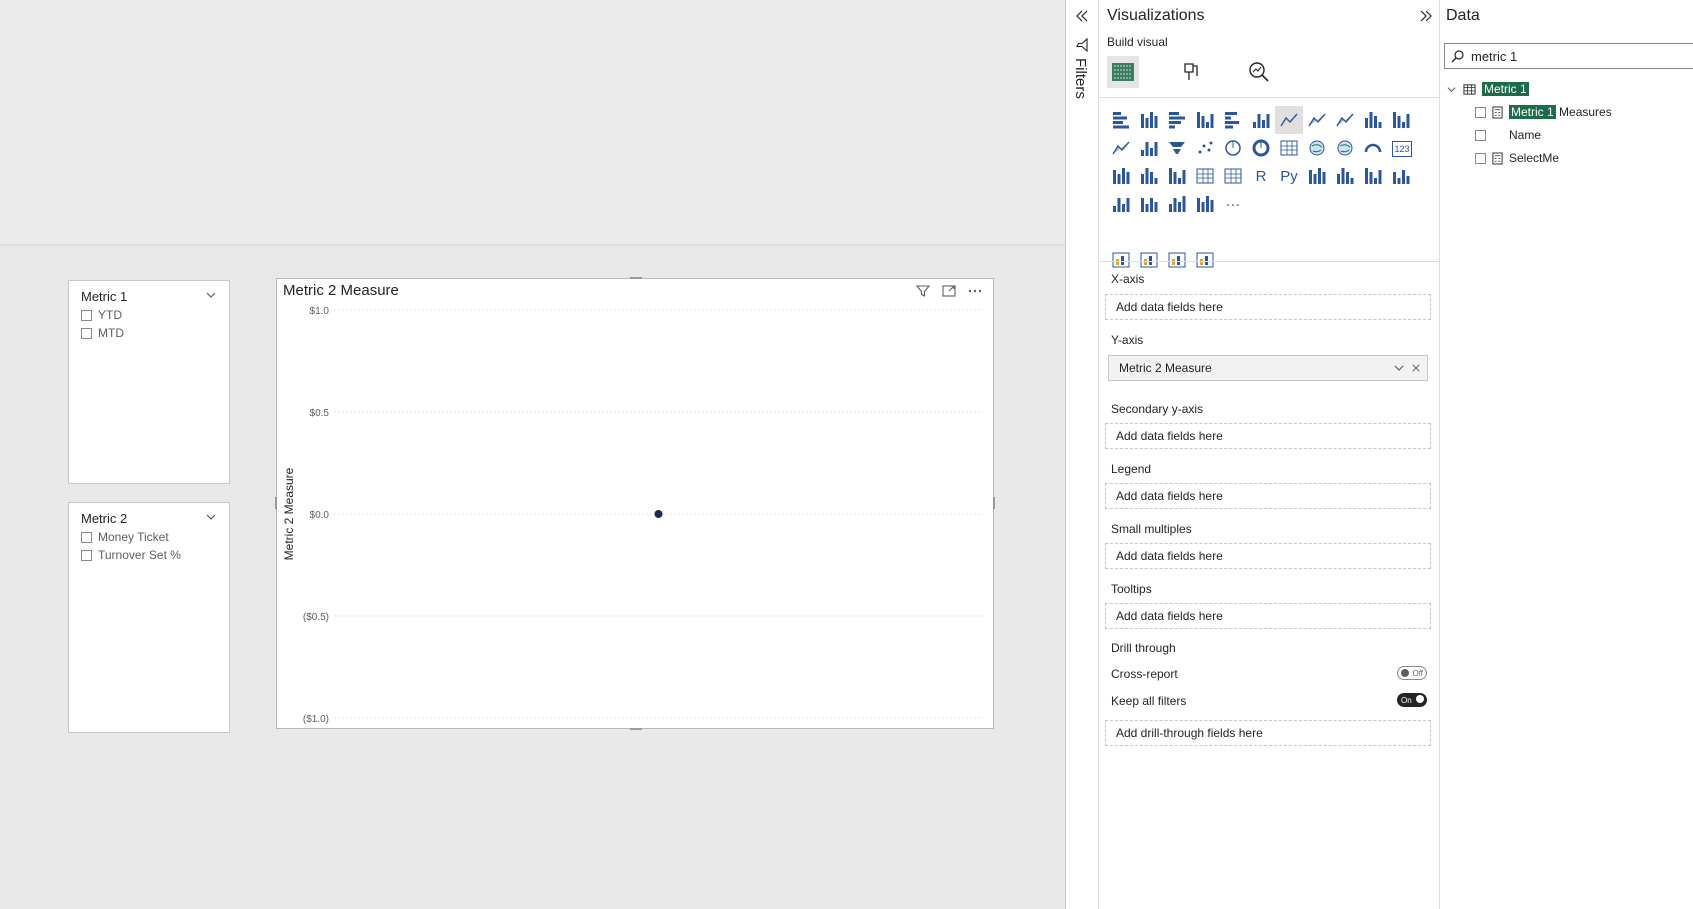  I want to click on stacked-area-visual-icon, so click(1345, 120).